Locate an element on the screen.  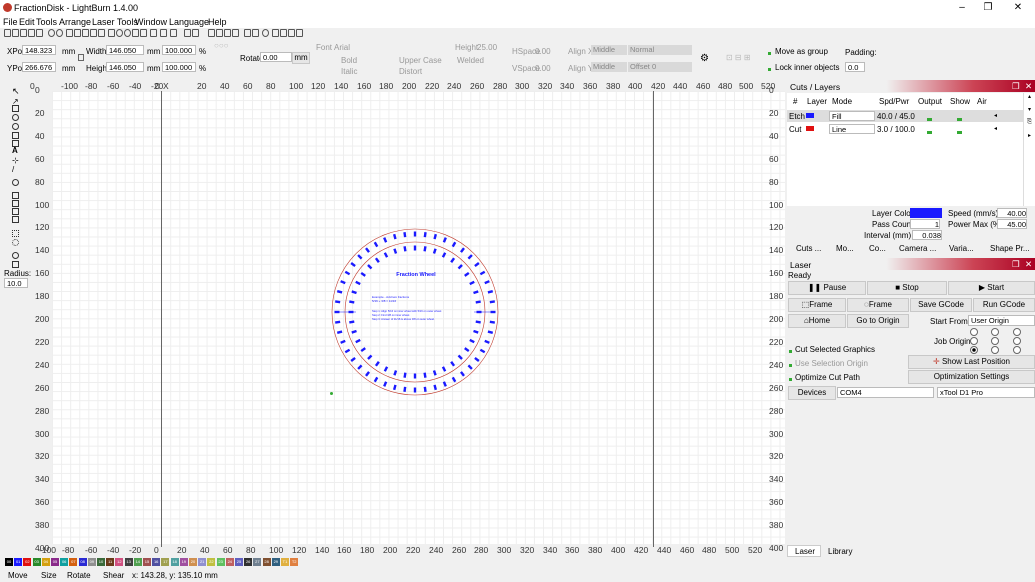
frame-button: ⬚Frame is located at coordinates (817, 305).